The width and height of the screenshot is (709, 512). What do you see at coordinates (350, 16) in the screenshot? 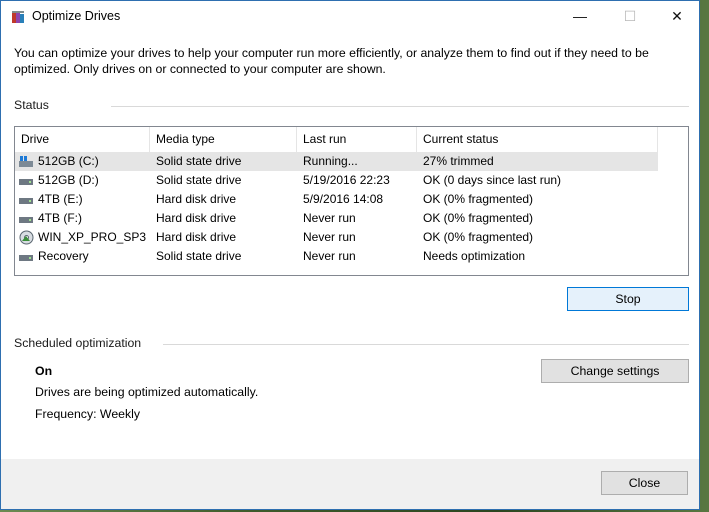
I see `title-bar: Optimize Drives — ☐ ✕` at bounding box center [350, 16].